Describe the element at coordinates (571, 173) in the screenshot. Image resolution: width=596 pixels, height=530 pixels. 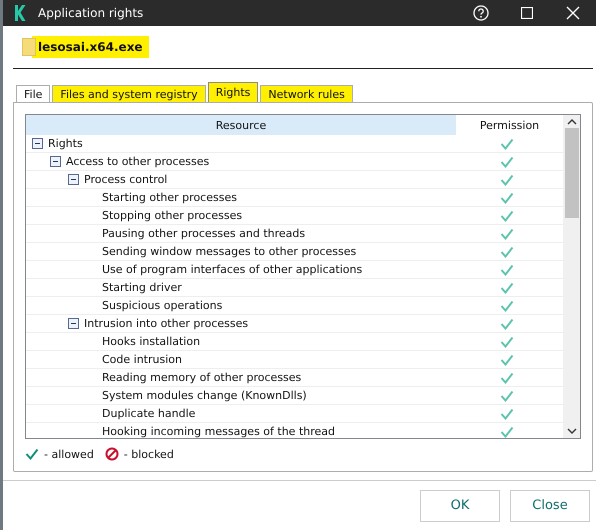
I see `scroll-thumb` at that location.